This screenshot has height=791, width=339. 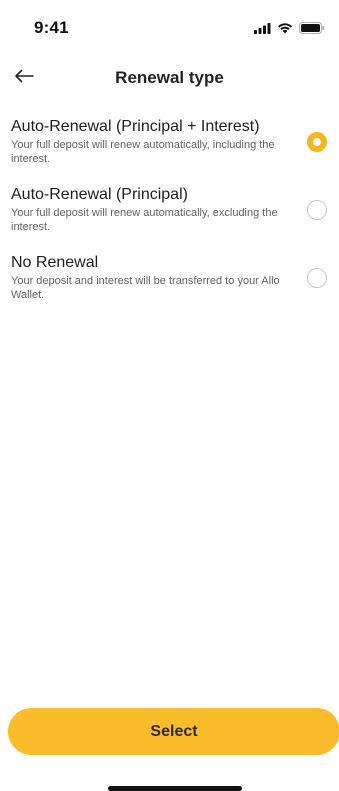 What do you see at coordinates (285, 30) in the screenshot?
I see `wifi-icon` at bounding box center [285, 30].